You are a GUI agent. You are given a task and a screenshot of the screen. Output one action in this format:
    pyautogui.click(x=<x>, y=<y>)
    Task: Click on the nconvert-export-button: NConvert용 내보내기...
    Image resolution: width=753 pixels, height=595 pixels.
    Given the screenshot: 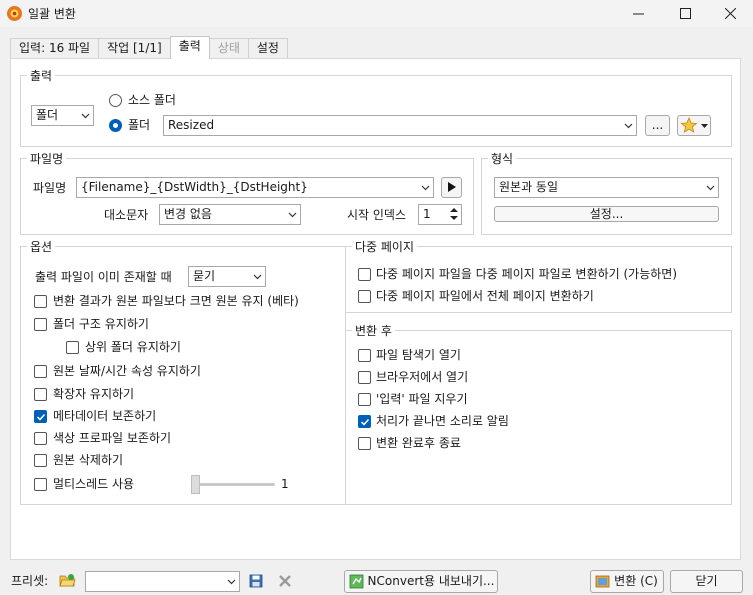 What is the action you would take?
    pyautogui.click(x=421, y=581)
    